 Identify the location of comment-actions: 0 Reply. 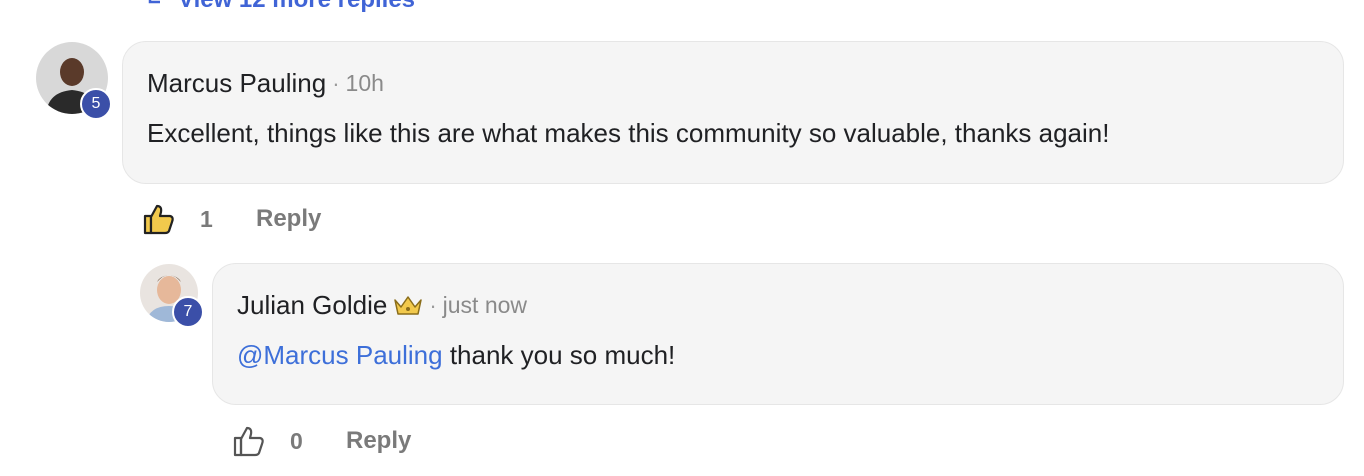
(321, 441).